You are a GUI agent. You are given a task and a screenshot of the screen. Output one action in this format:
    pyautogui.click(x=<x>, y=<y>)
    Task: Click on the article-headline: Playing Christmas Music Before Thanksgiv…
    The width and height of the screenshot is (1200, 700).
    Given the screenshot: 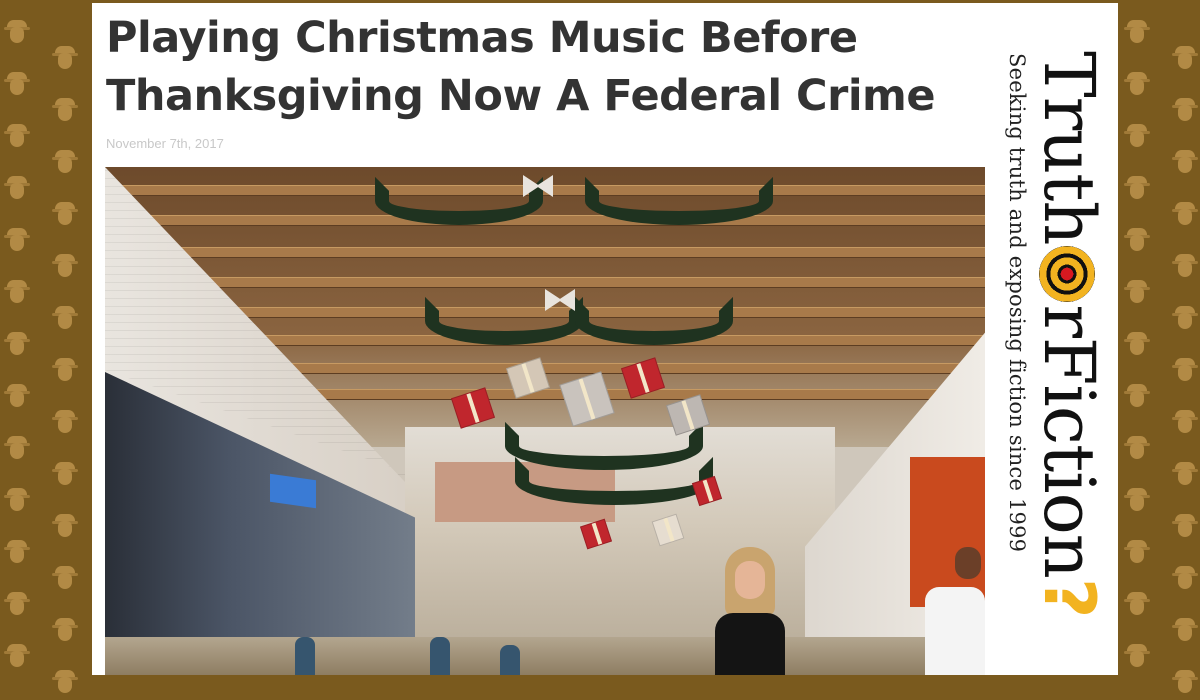 What is the action you would take?
    pyautogui.click(x=521, y=67)
    